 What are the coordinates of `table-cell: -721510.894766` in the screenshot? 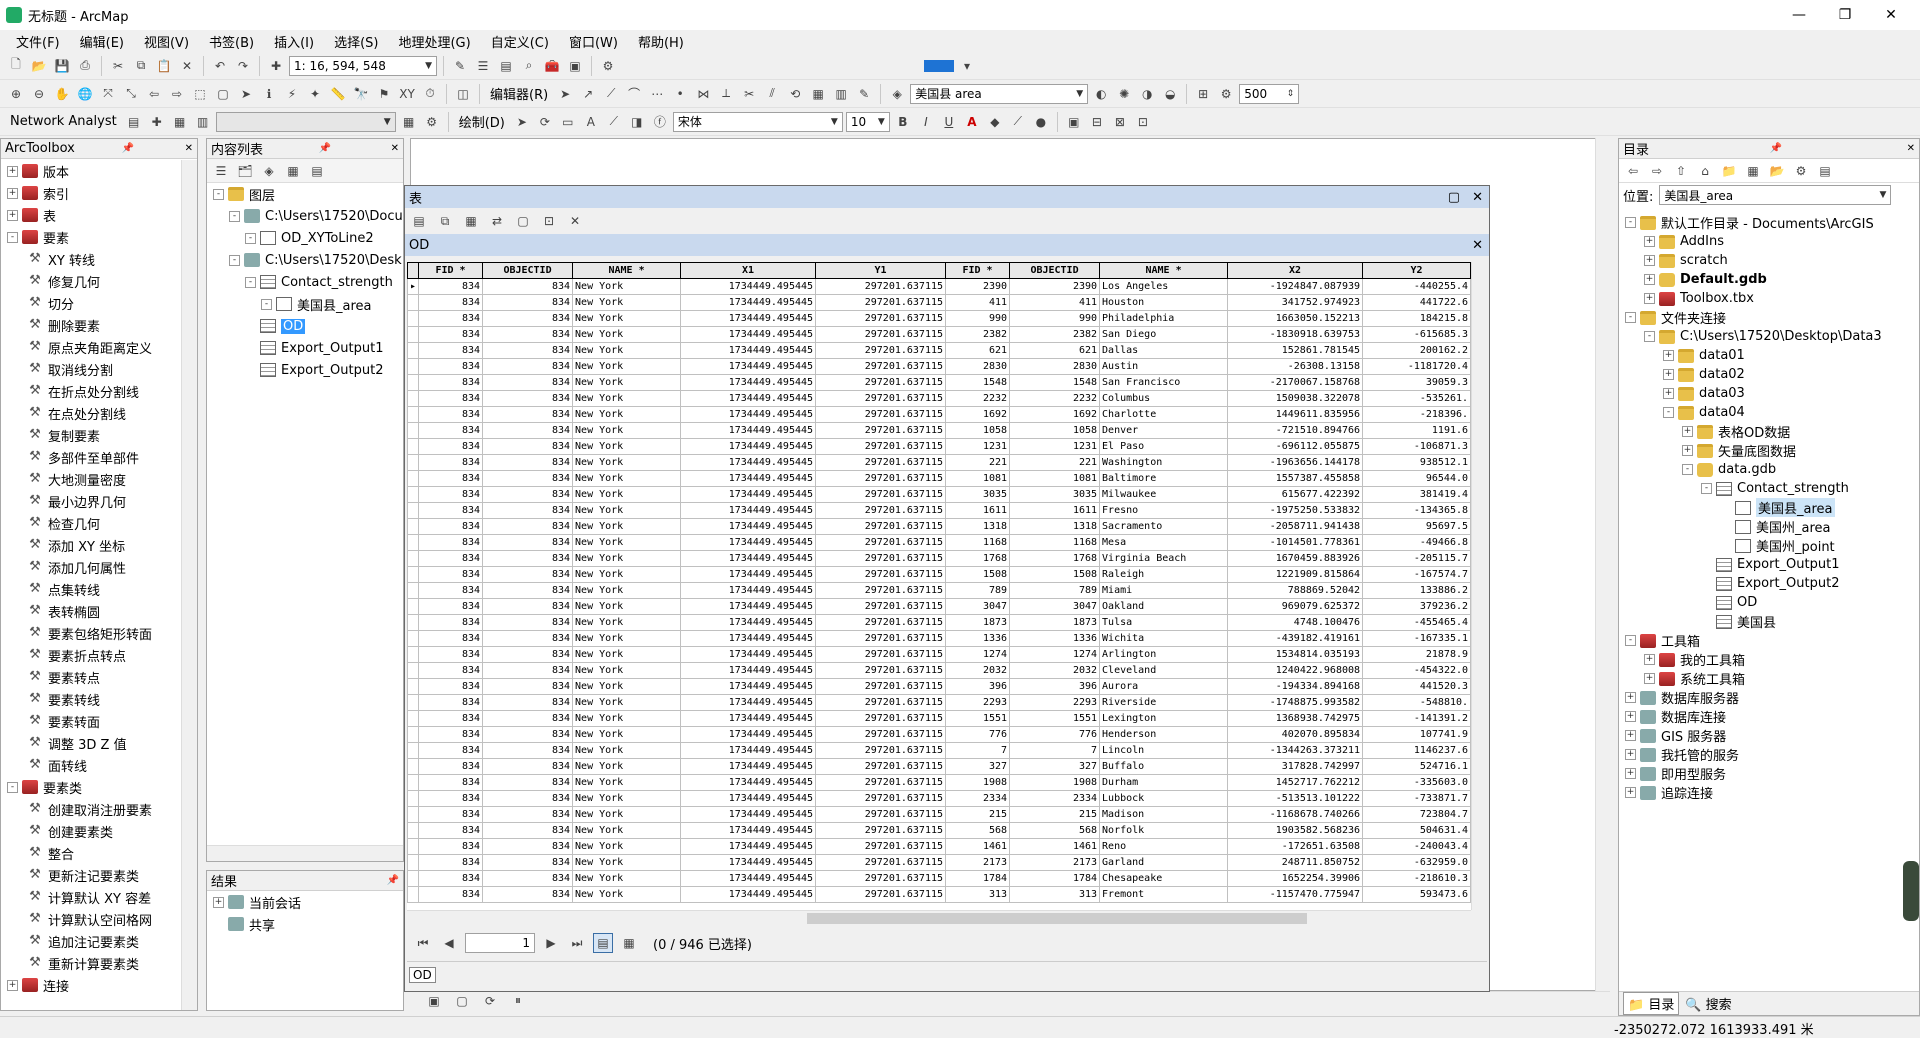 It's located at (1295, 430).